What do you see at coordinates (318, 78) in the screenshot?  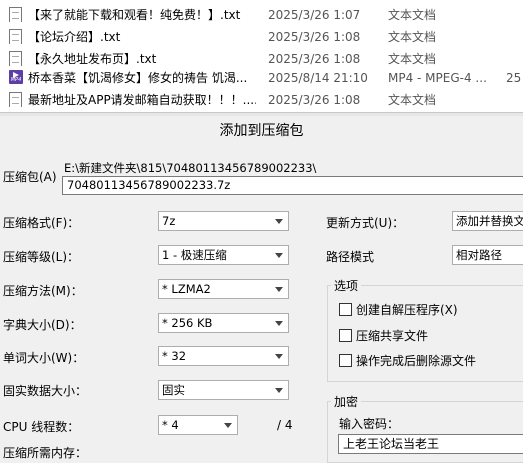 I see `file-date: 2025/8/14 21:10` at bounding box center [318, 78].